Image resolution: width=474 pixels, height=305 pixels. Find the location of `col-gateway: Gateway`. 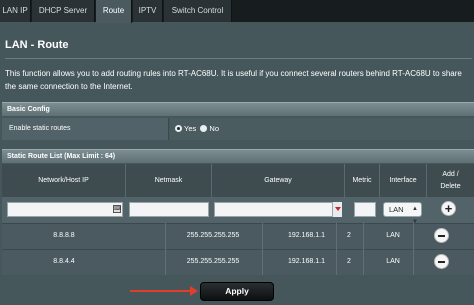

col-gateway: Gateway is located at coordinates (278, 180).